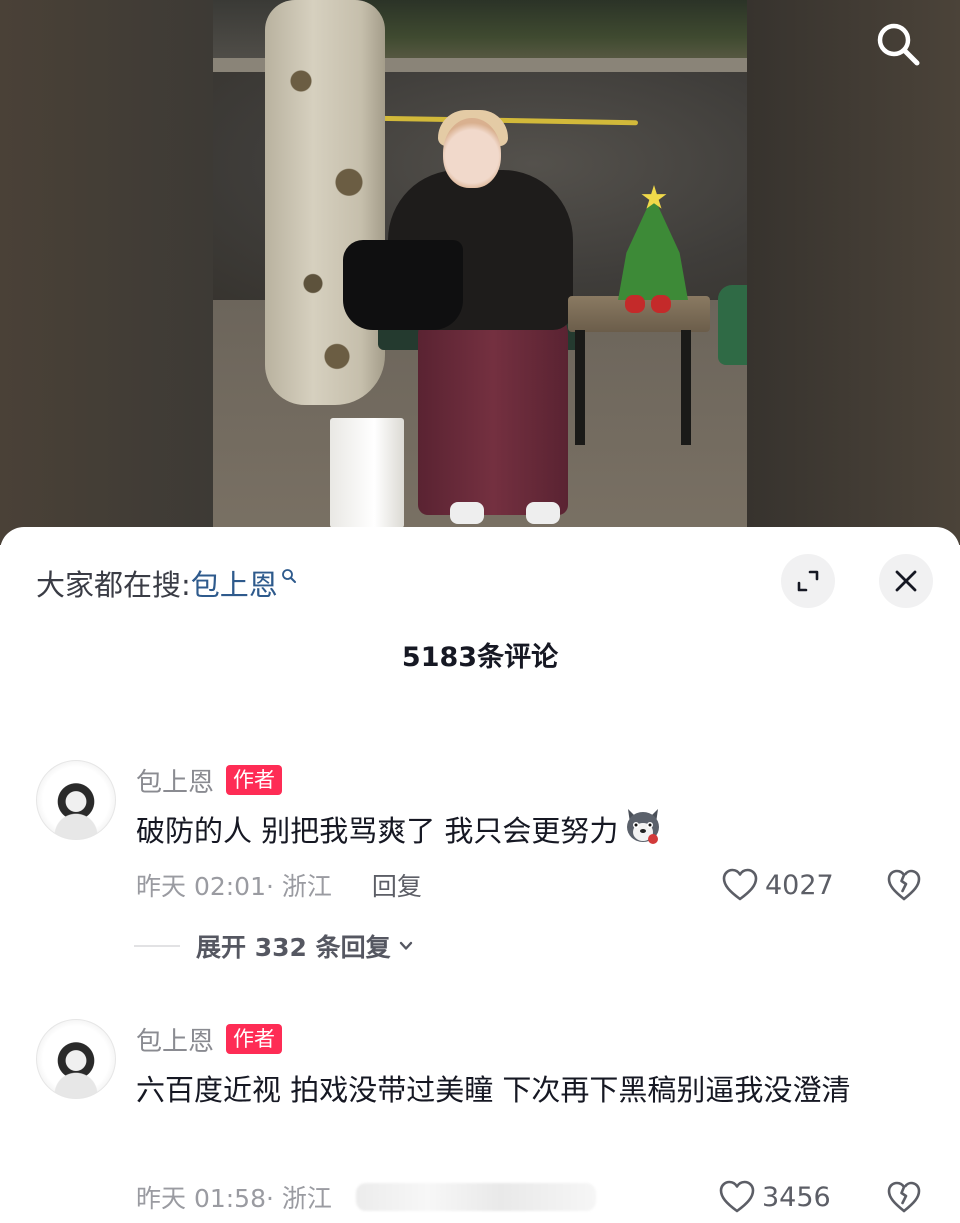 Image resolution: width=960 pixels, height=1223 pixels. I want to click on comment-count: 5183条评论, so click(480, 657).